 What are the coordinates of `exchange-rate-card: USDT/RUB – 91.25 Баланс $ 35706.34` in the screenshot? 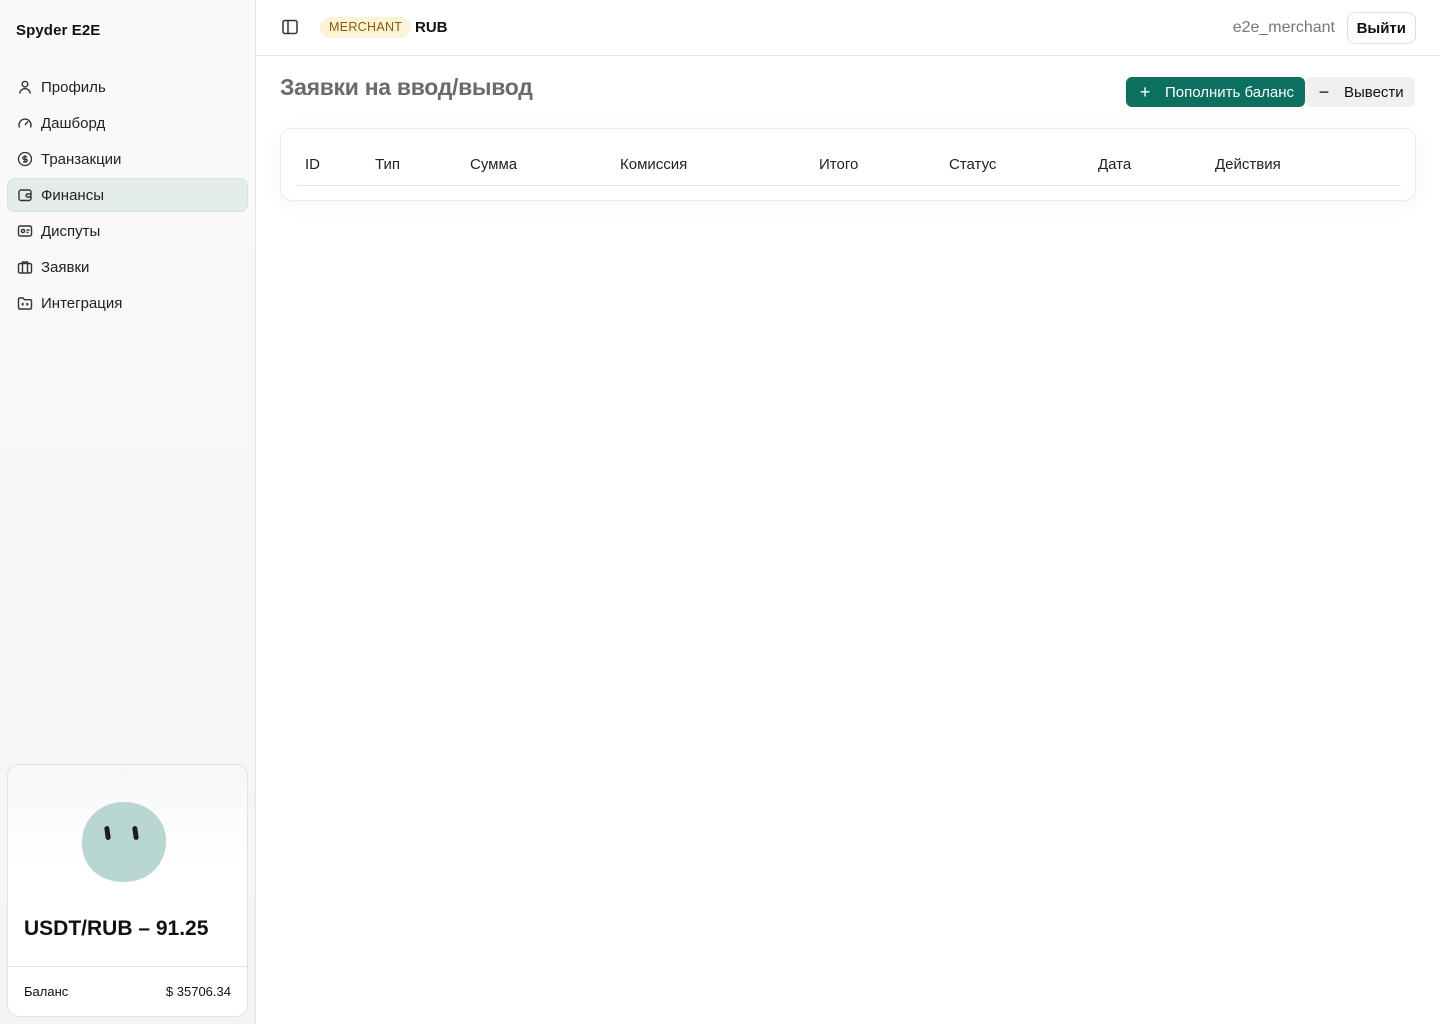 It's located at (127, 890).